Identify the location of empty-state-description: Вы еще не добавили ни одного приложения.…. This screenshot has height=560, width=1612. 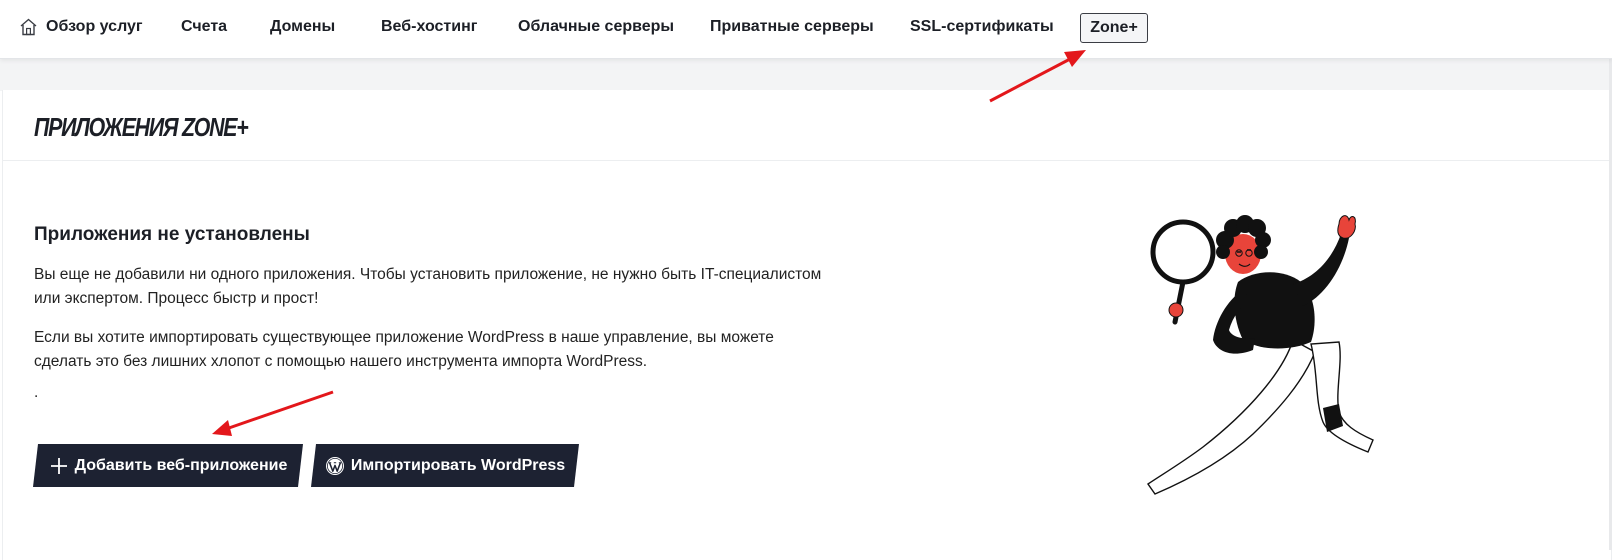
(428, 286).